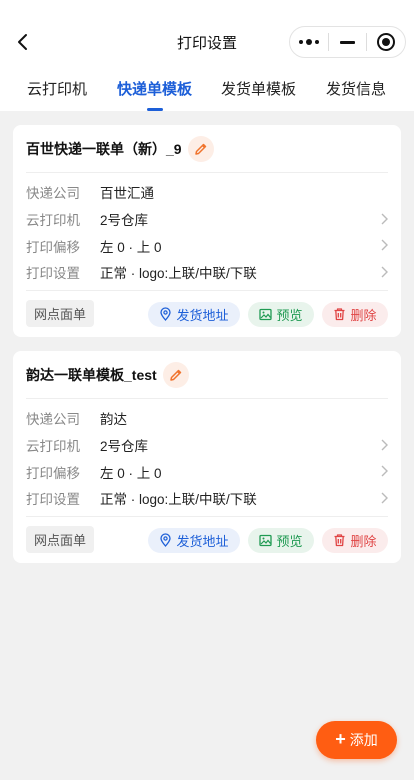 The width and height of the screenshot is (414, 780). Describe the element at coordinates (207, 33) in the screenshot. I see `nav-bar: 打印设置` at that location.